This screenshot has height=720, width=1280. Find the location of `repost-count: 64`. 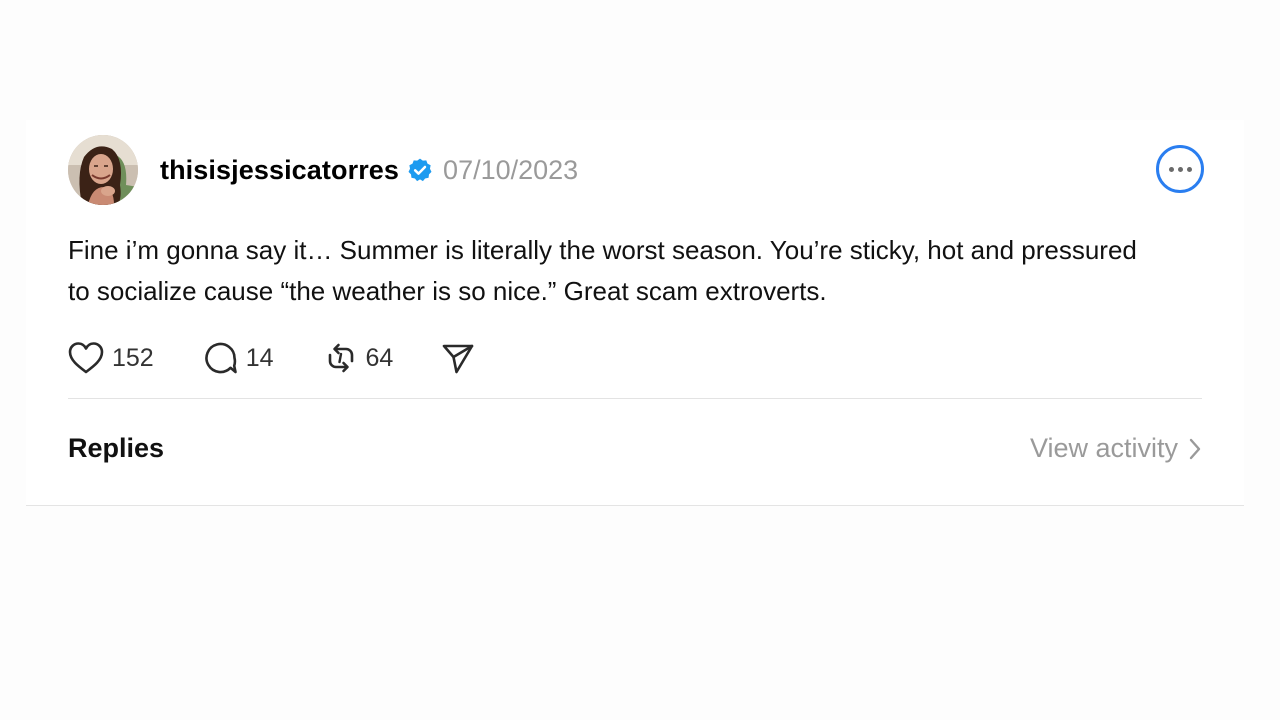

repost-count: 64 is located at coordinates (379, 357).